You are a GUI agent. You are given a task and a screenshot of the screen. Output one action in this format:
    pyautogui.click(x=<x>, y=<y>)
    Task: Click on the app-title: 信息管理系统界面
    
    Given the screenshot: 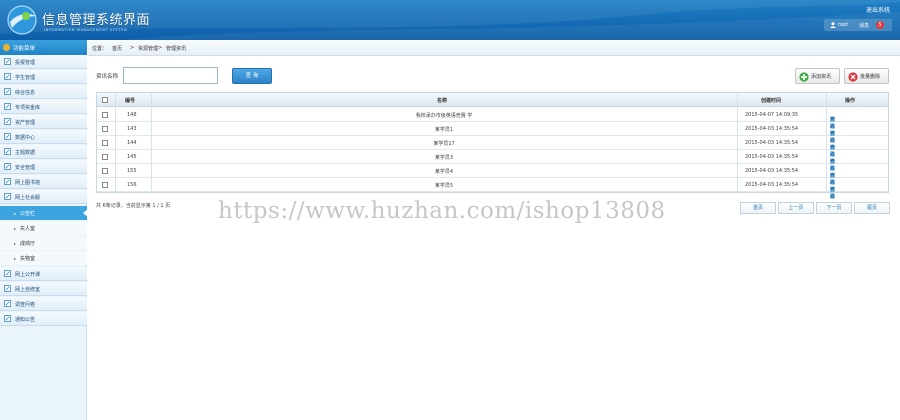 What is the action you would take?
    pyautogui.click(x=96, y=20)
    